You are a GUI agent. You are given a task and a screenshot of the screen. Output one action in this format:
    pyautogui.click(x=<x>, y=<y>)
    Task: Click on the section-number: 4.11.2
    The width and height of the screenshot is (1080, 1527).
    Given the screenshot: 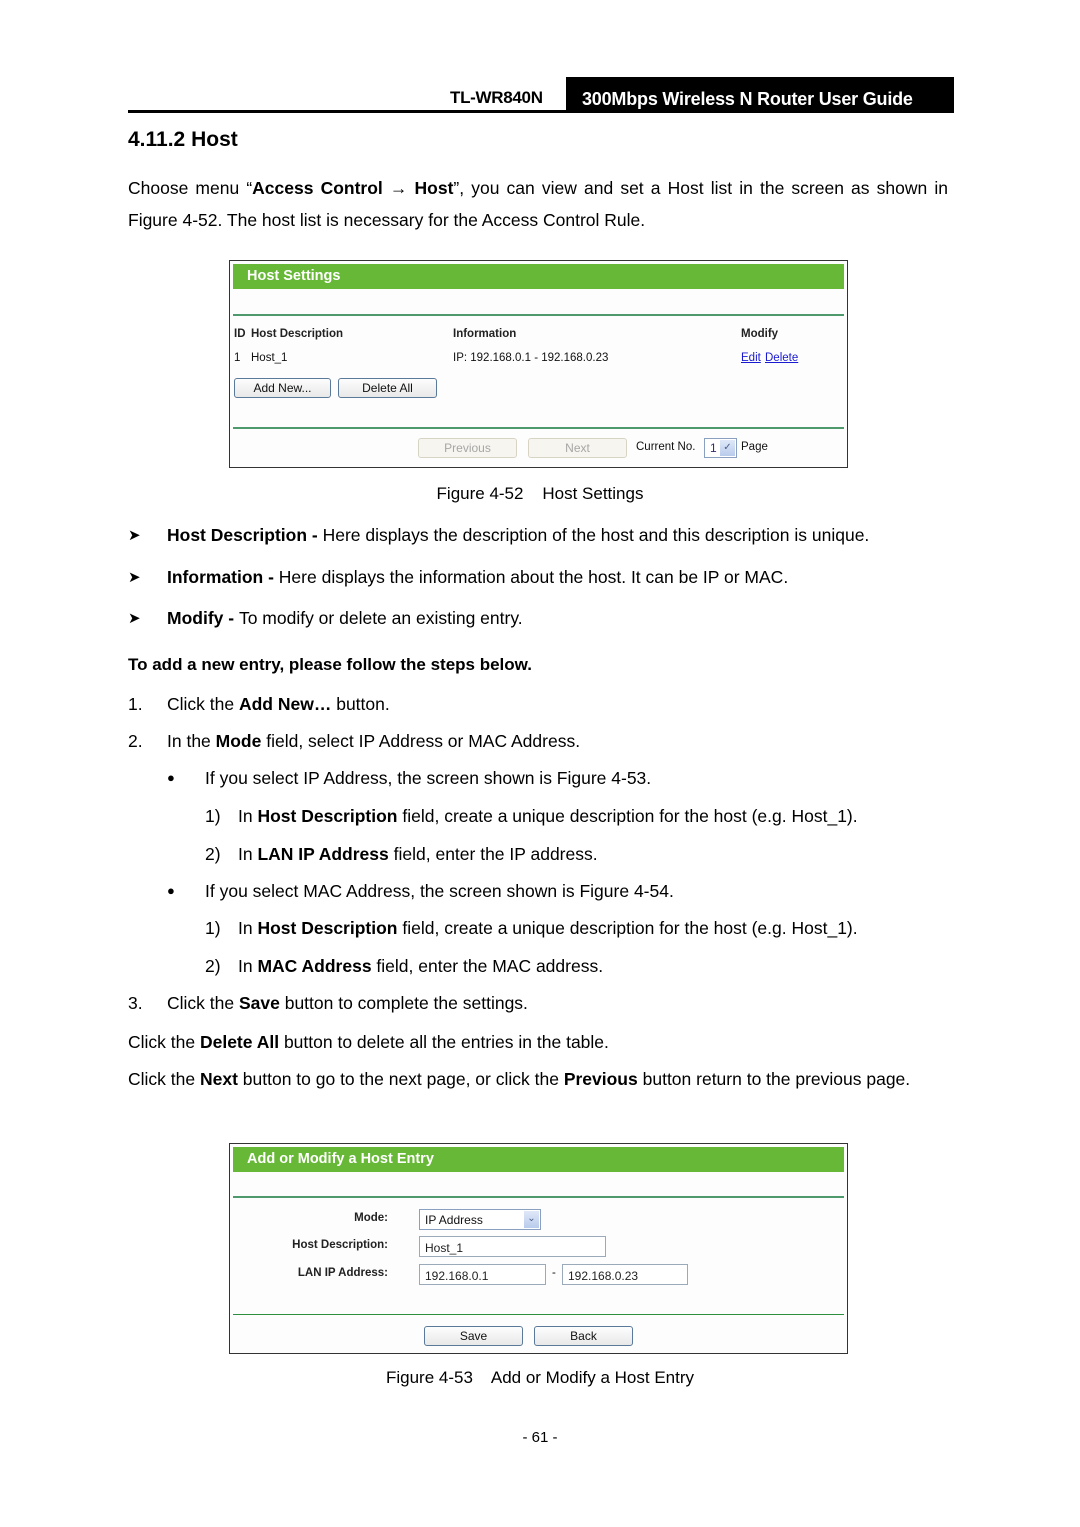 What is the action you would take?
    pyautogui.click(x=157, y=139)
    